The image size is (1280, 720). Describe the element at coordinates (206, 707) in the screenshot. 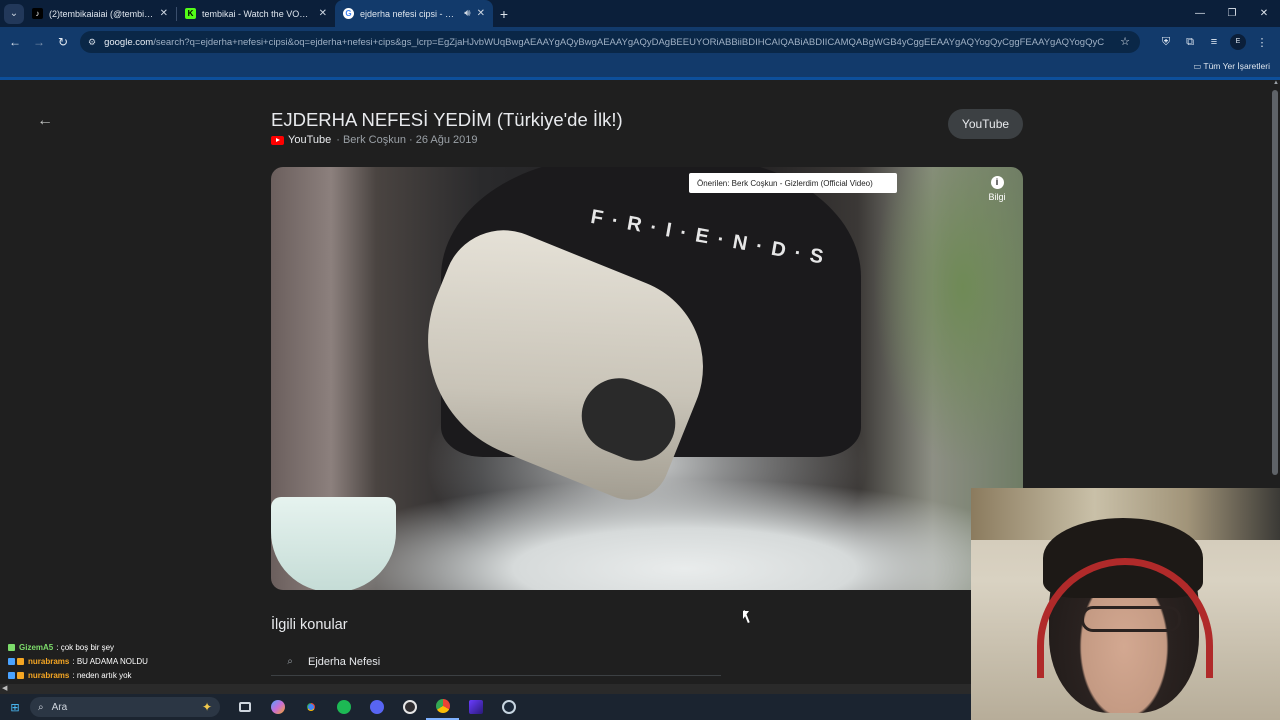

I see `copilot-sparkle-icon: ✦` at that location.